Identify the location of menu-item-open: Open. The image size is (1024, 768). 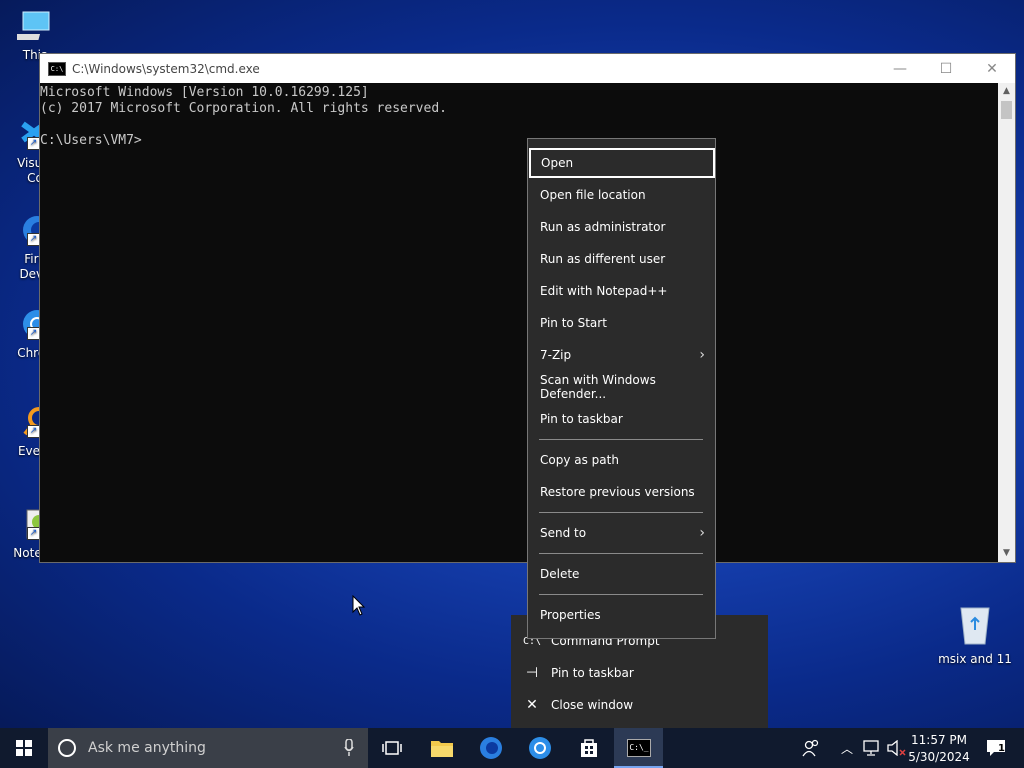
(622, 163).